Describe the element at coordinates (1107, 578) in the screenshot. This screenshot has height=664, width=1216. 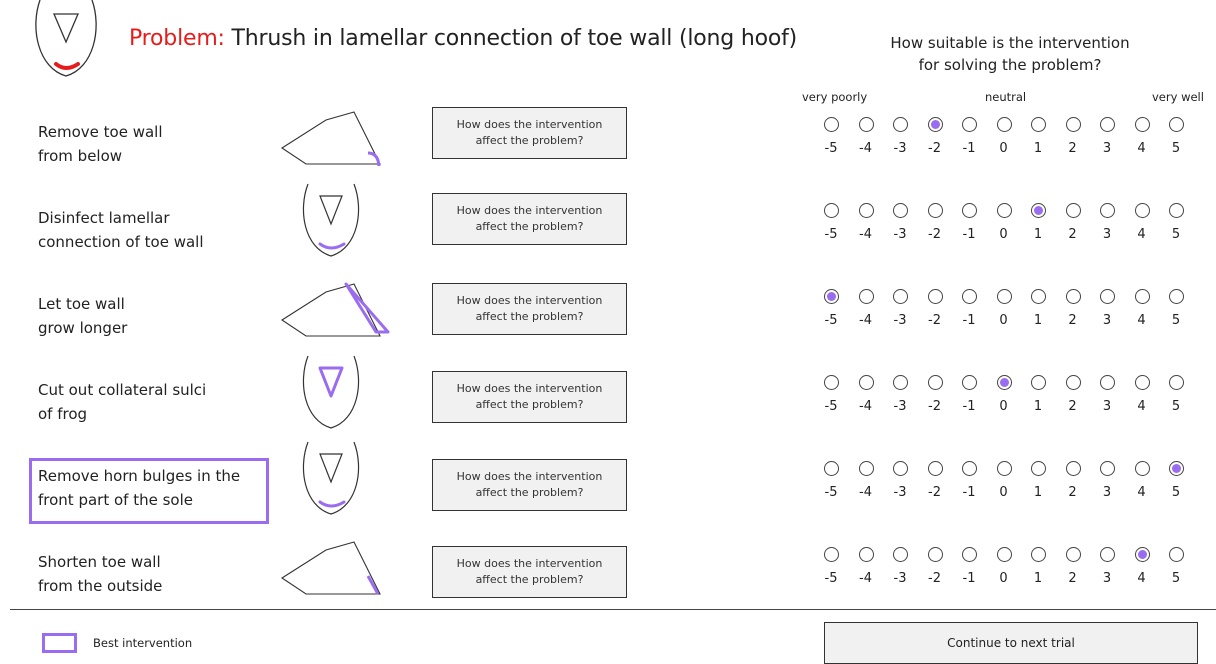
I see `rating-tick-label: 3` at that location.